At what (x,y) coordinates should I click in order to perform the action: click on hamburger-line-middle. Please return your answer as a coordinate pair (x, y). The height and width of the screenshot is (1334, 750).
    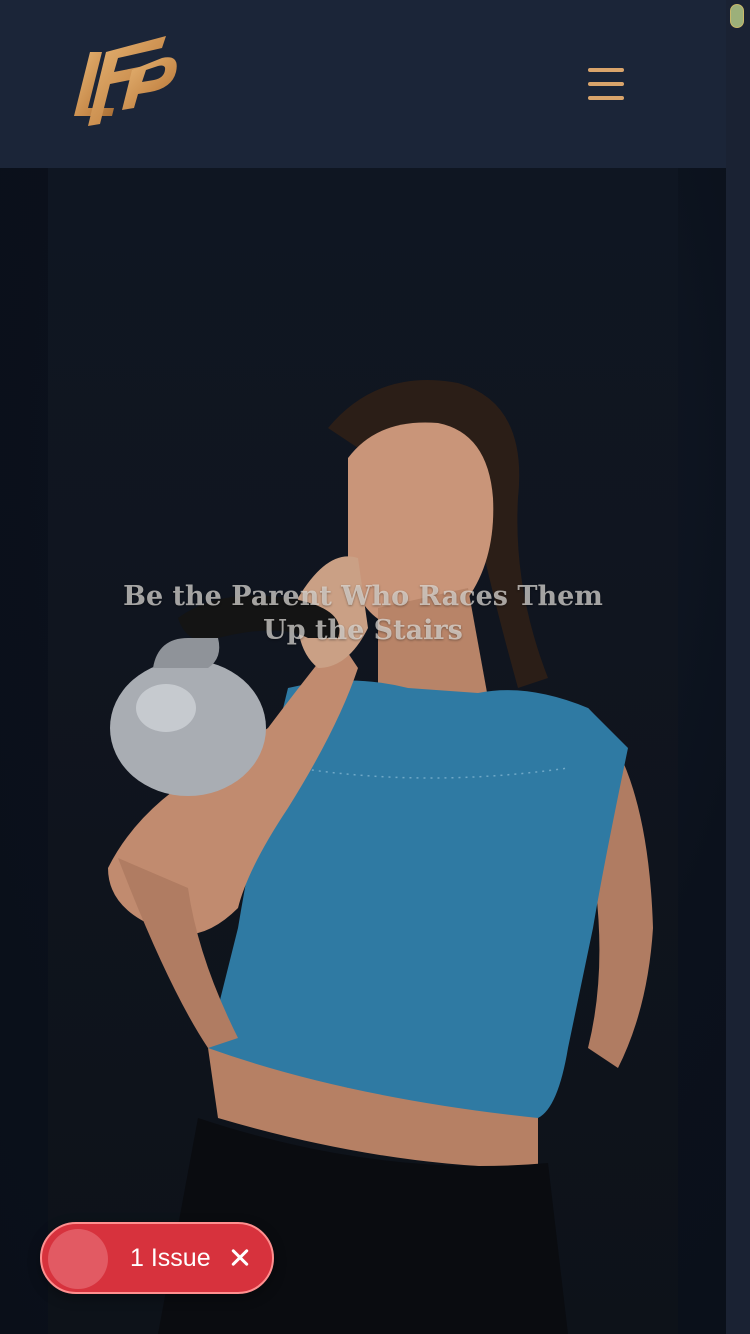
    Looking at the image, I should click on (606, 84).